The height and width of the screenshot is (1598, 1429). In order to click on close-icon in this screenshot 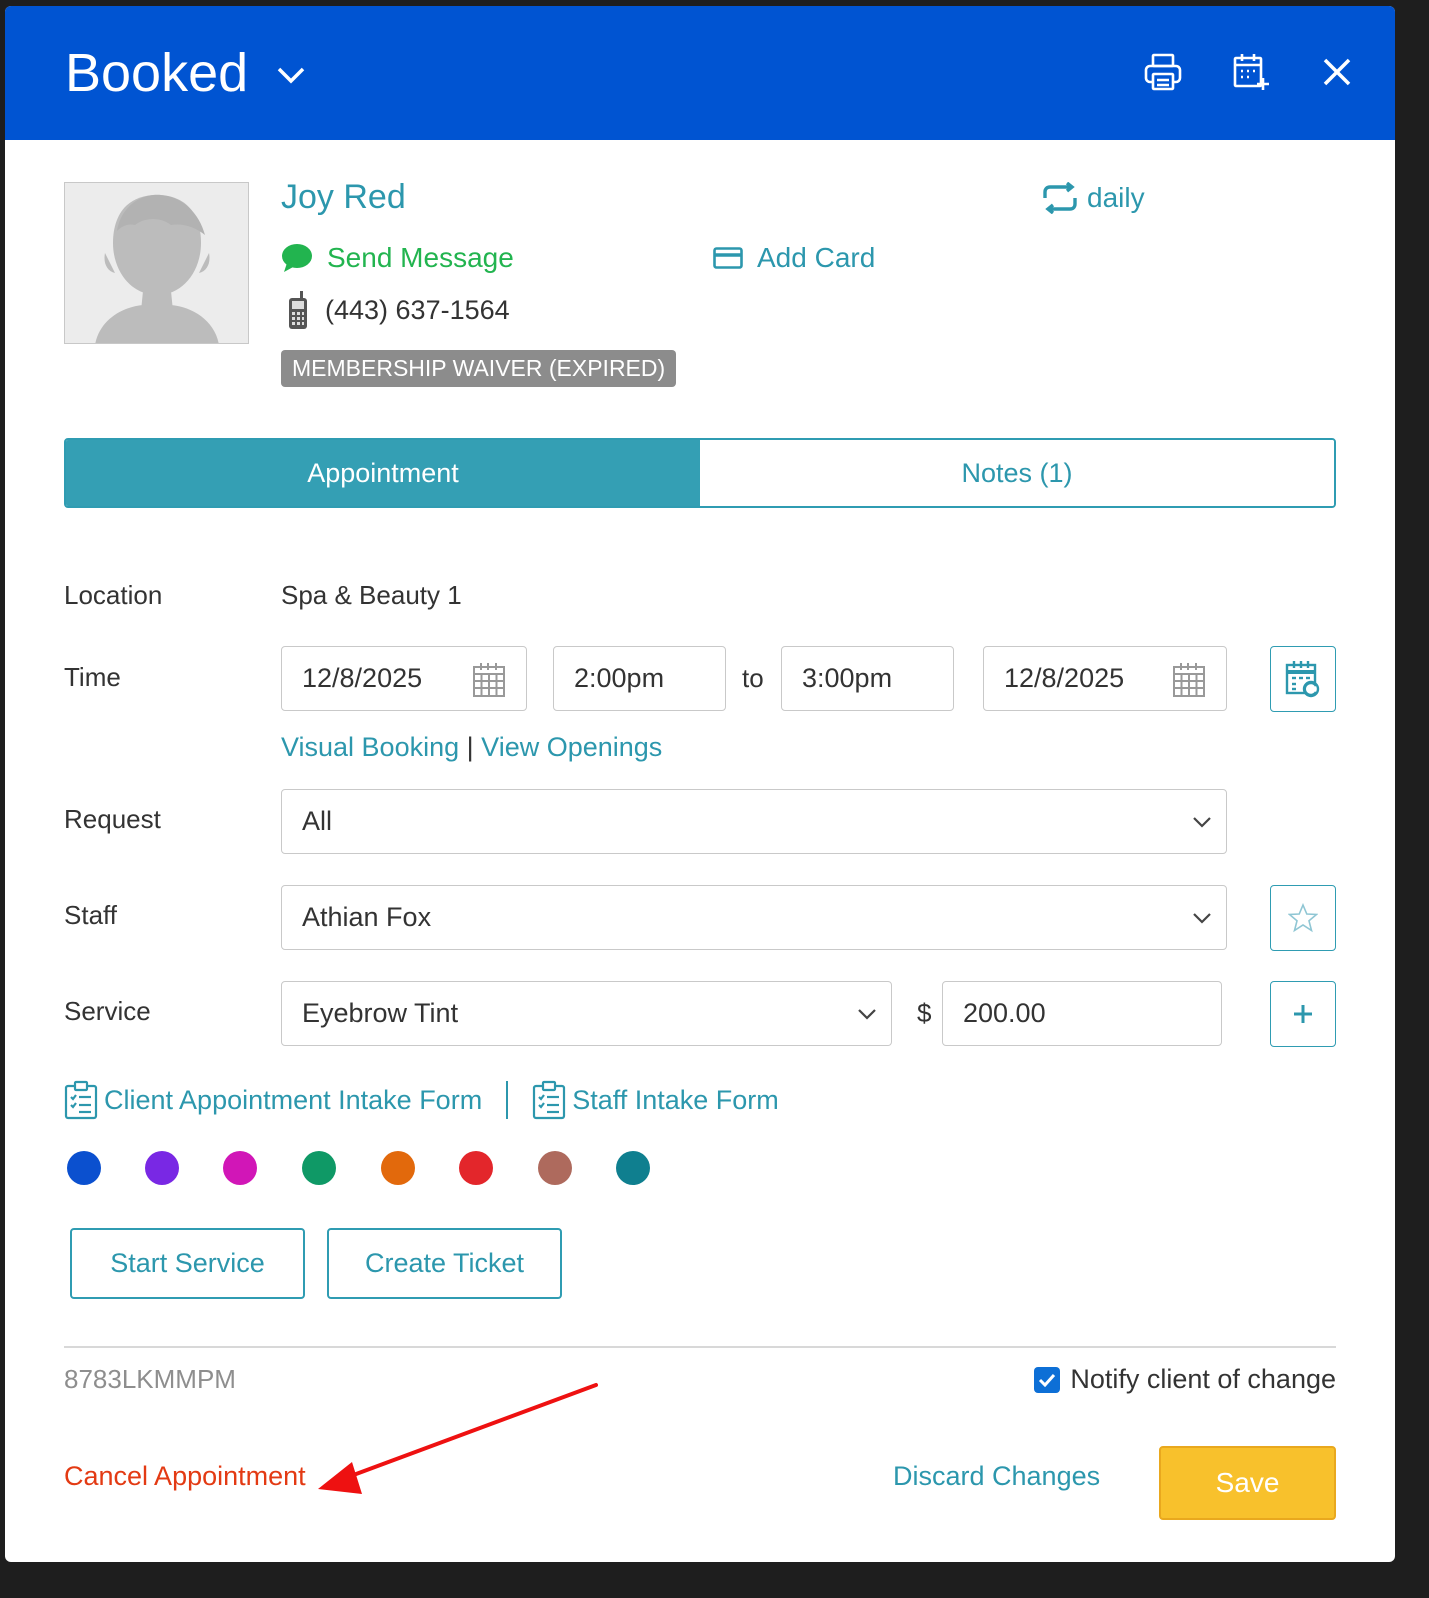, I will do `click(1337, 72)`.